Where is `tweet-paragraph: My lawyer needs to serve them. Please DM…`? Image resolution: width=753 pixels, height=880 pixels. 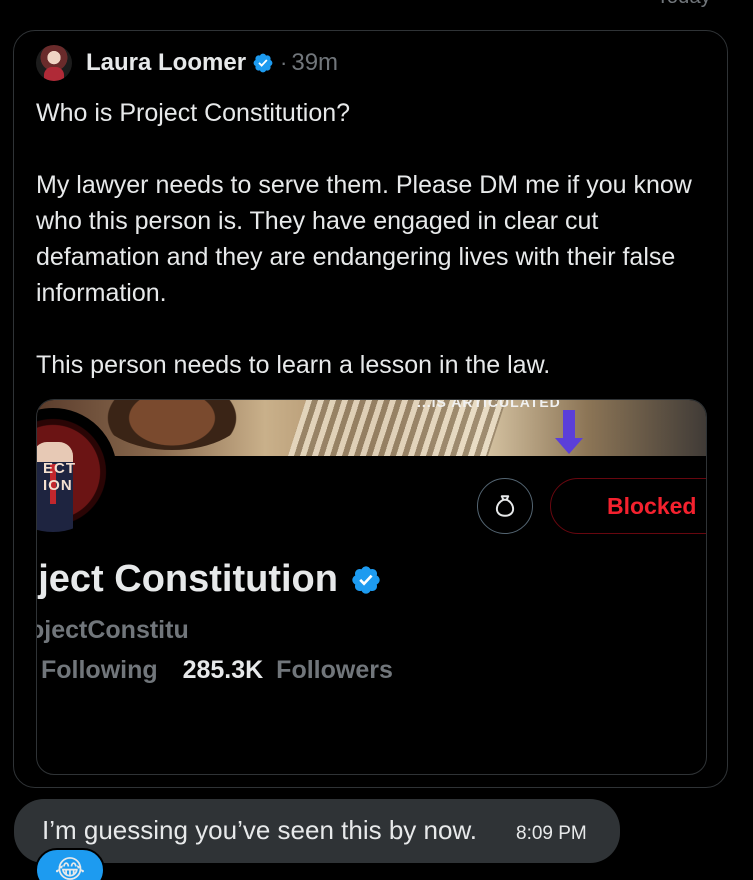 tweet-paragraph: My lawyer needs to serve them. Please DM… is located at coordinates (364, 239).